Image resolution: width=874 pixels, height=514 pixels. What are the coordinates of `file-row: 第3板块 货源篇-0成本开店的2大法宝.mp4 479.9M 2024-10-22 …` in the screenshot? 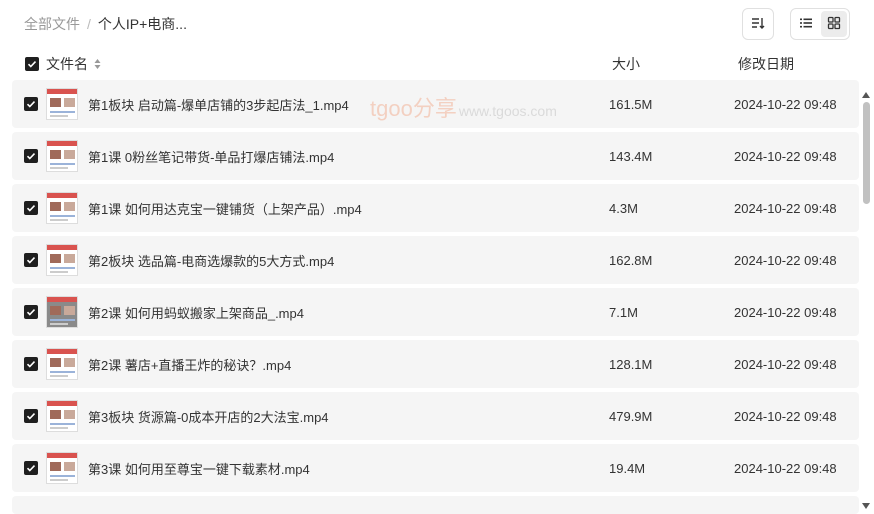 It's located at (435, 416).